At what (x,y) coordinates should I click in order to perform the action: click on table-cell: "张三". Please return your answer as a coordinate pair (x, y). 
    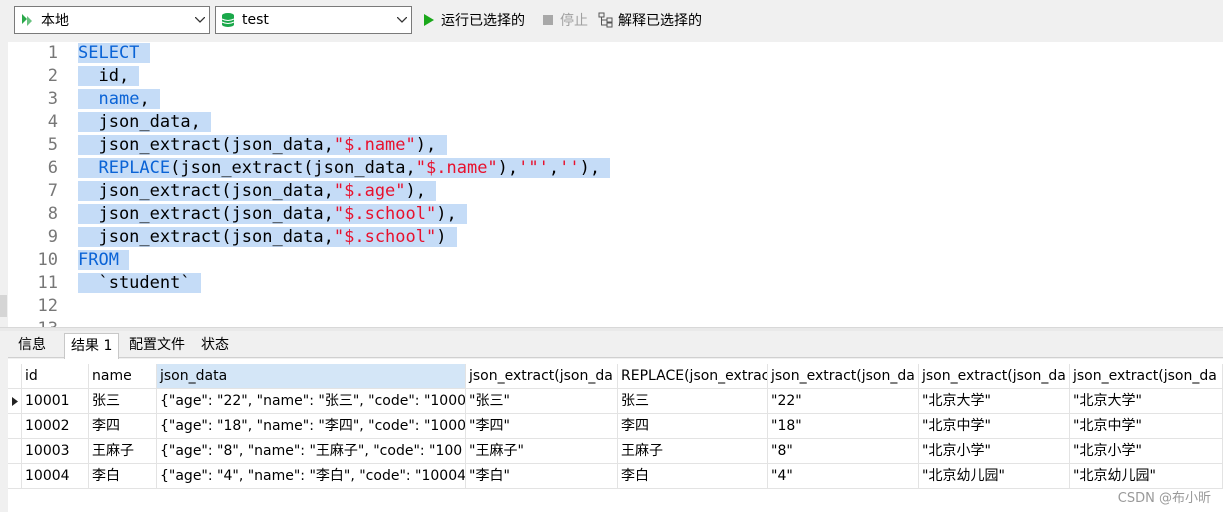
    Looking at the image, I should click on (542, 401).